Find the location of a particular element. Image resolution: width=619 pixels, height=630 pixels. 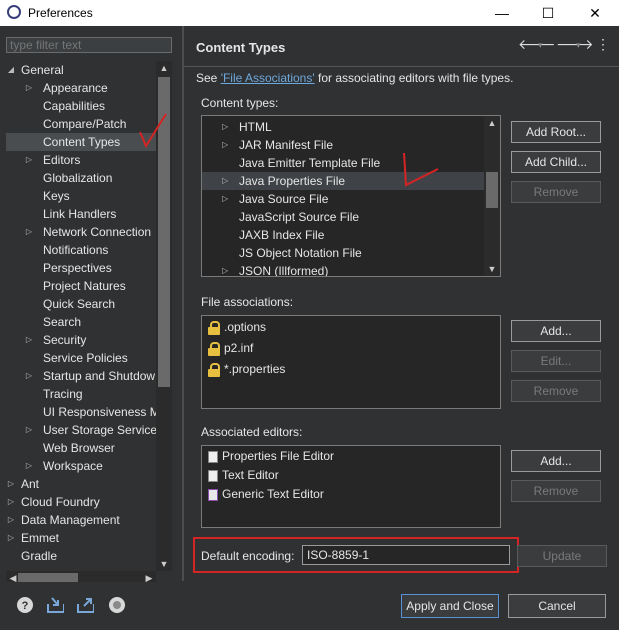

file-associations-list: .options p2.inf *.properties is located at coordinates (351, 362).